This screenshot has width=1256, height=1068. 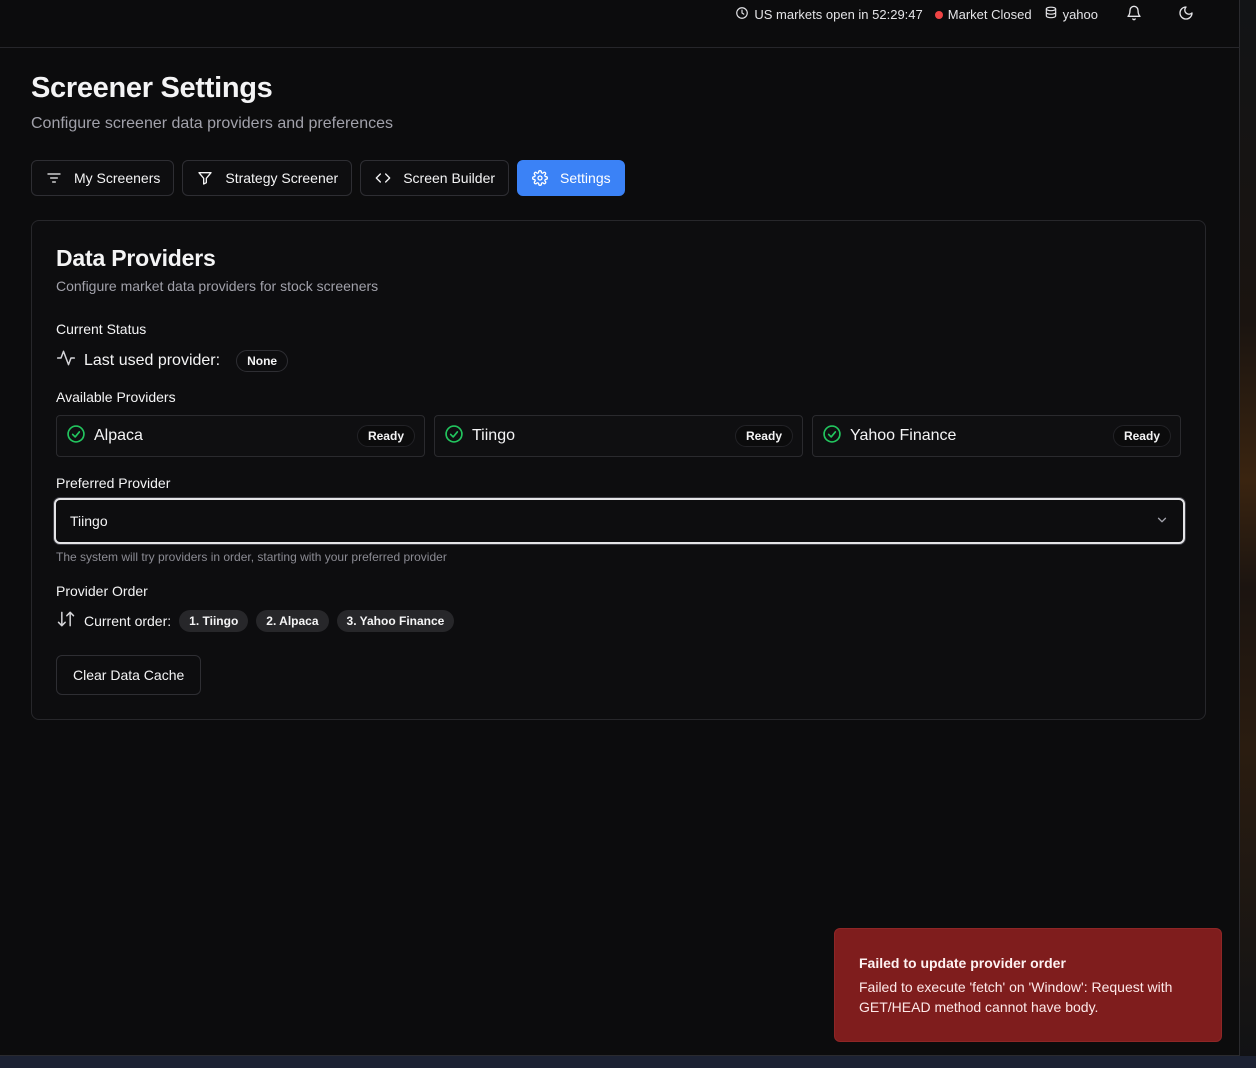 I want to click on market-status-dot, so click(x=938, y=14).